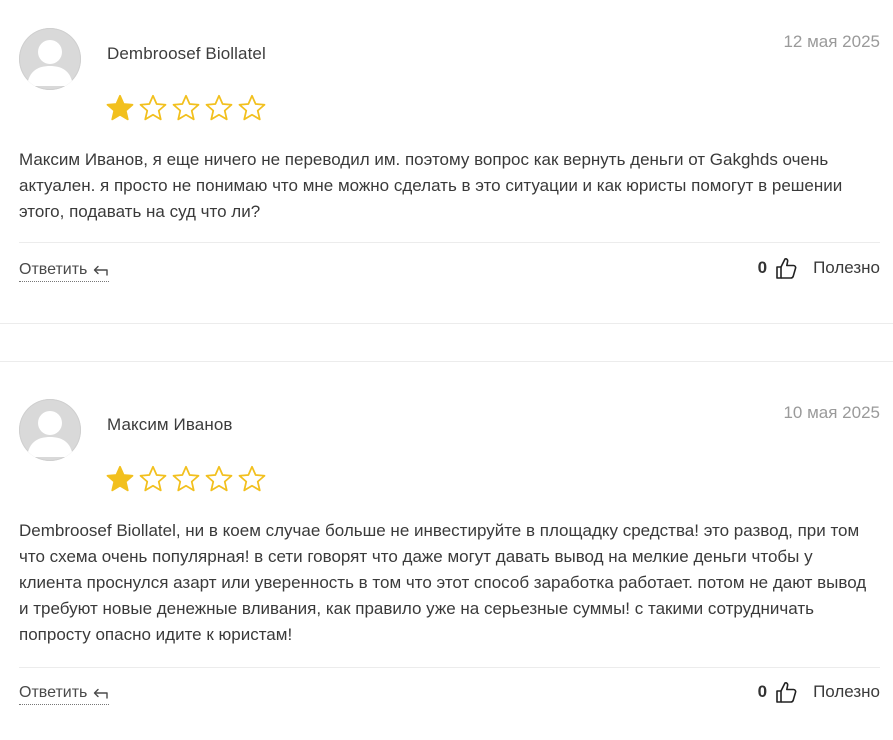 Image resolution: width=893 pixels, height=740 pixels. Describe the element at coordinates (186, 53) in the screenshot. I see `review-author: Dembroosef Biollatel` at that location.